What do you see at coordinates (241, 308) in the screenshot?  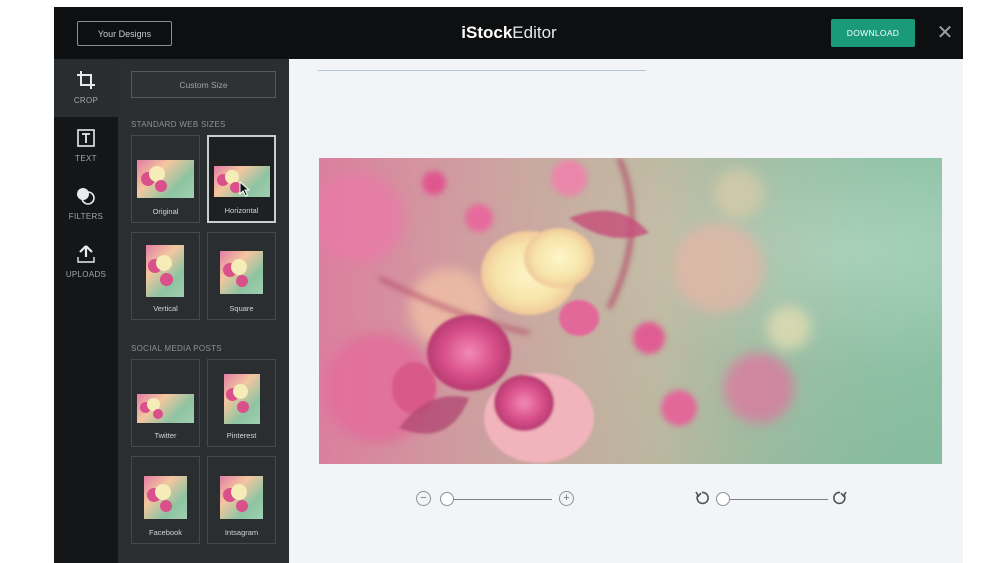 I see `tile-label: Square` at bounding box center [241, 308].